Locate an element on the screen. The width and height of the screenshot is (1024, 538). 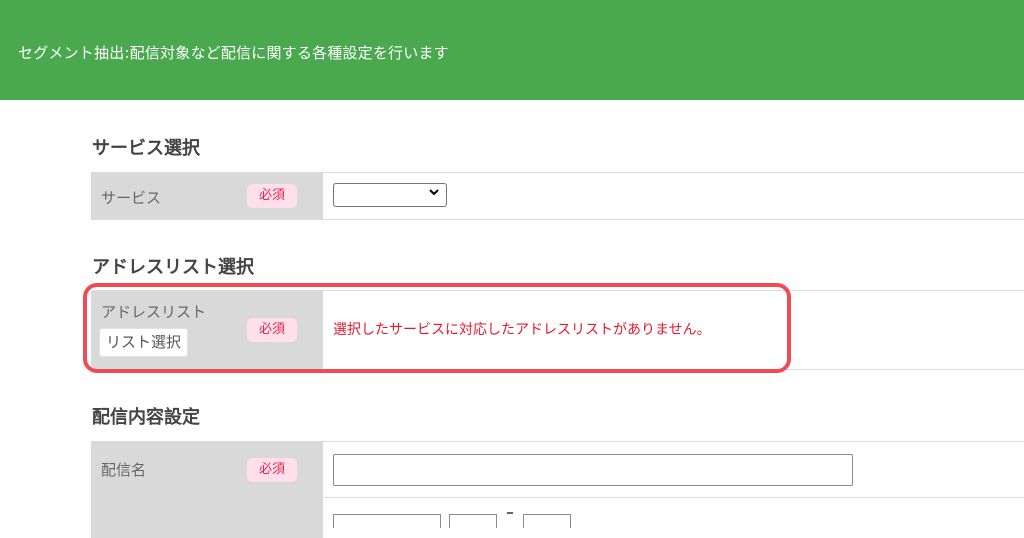
delivery-datetime-row is located at coordinates (557, 517).